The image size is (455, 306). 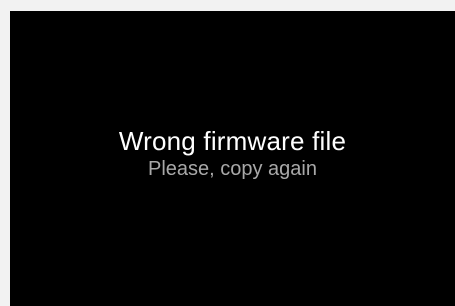 I want to click on error-subtitle: Please, copy again, so click(x=232, y=169).